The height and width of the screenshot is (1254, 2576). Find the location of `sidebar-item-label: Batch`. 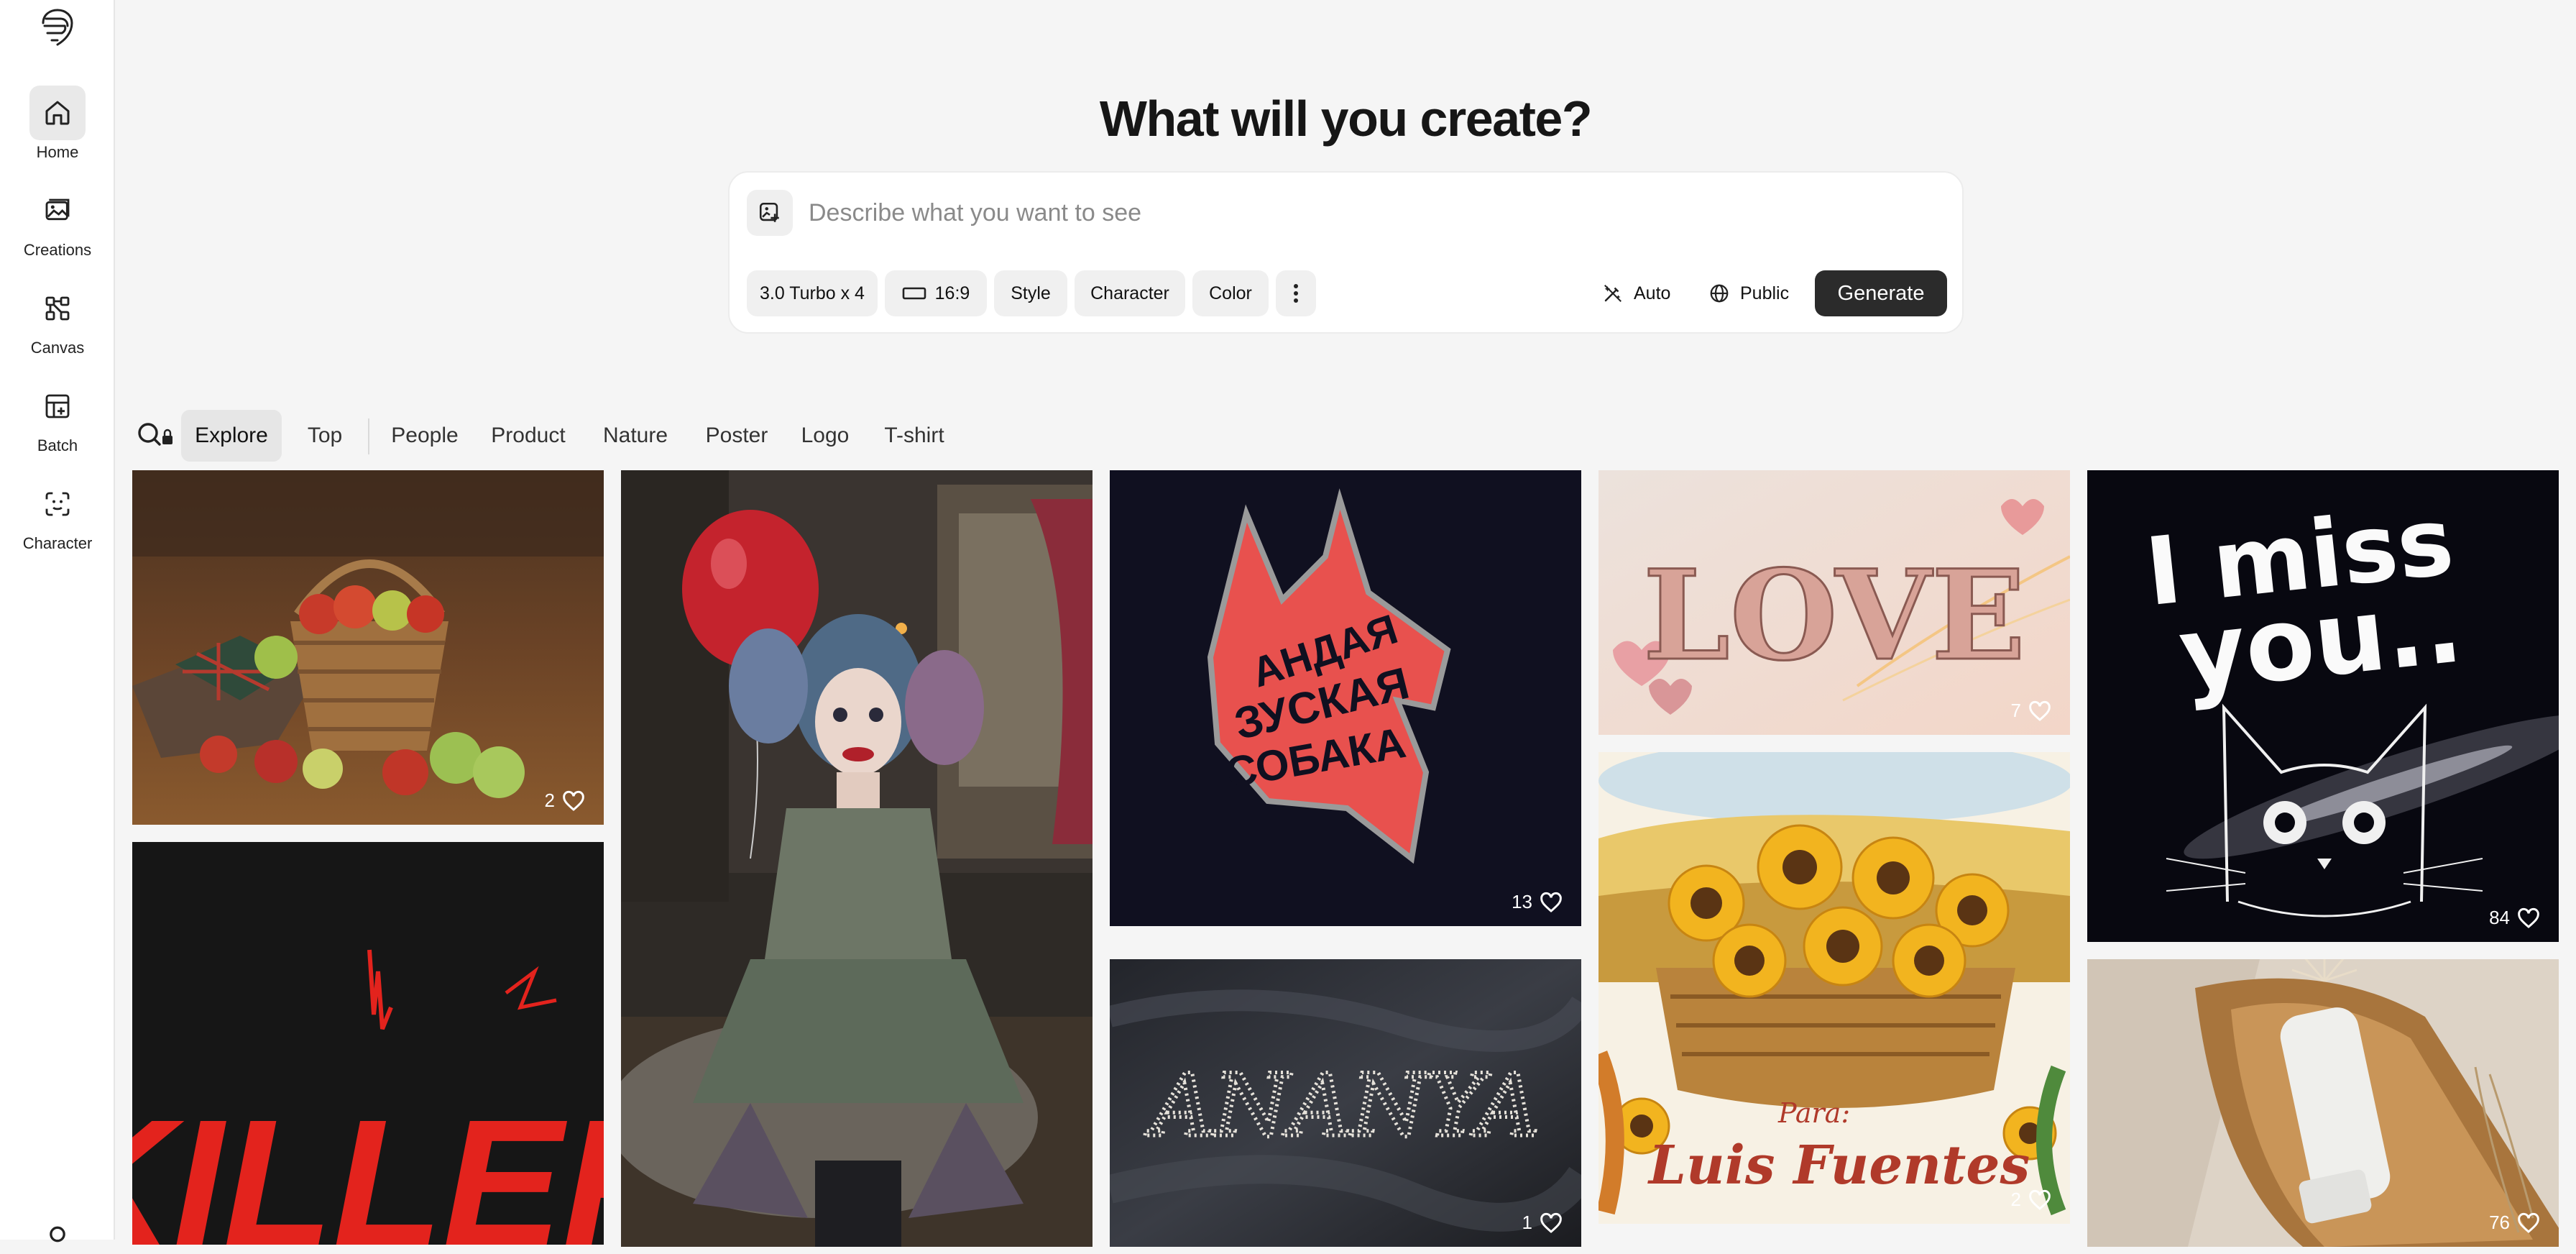

sidebar-item-label: Batch is located at coordinates (57, 445).